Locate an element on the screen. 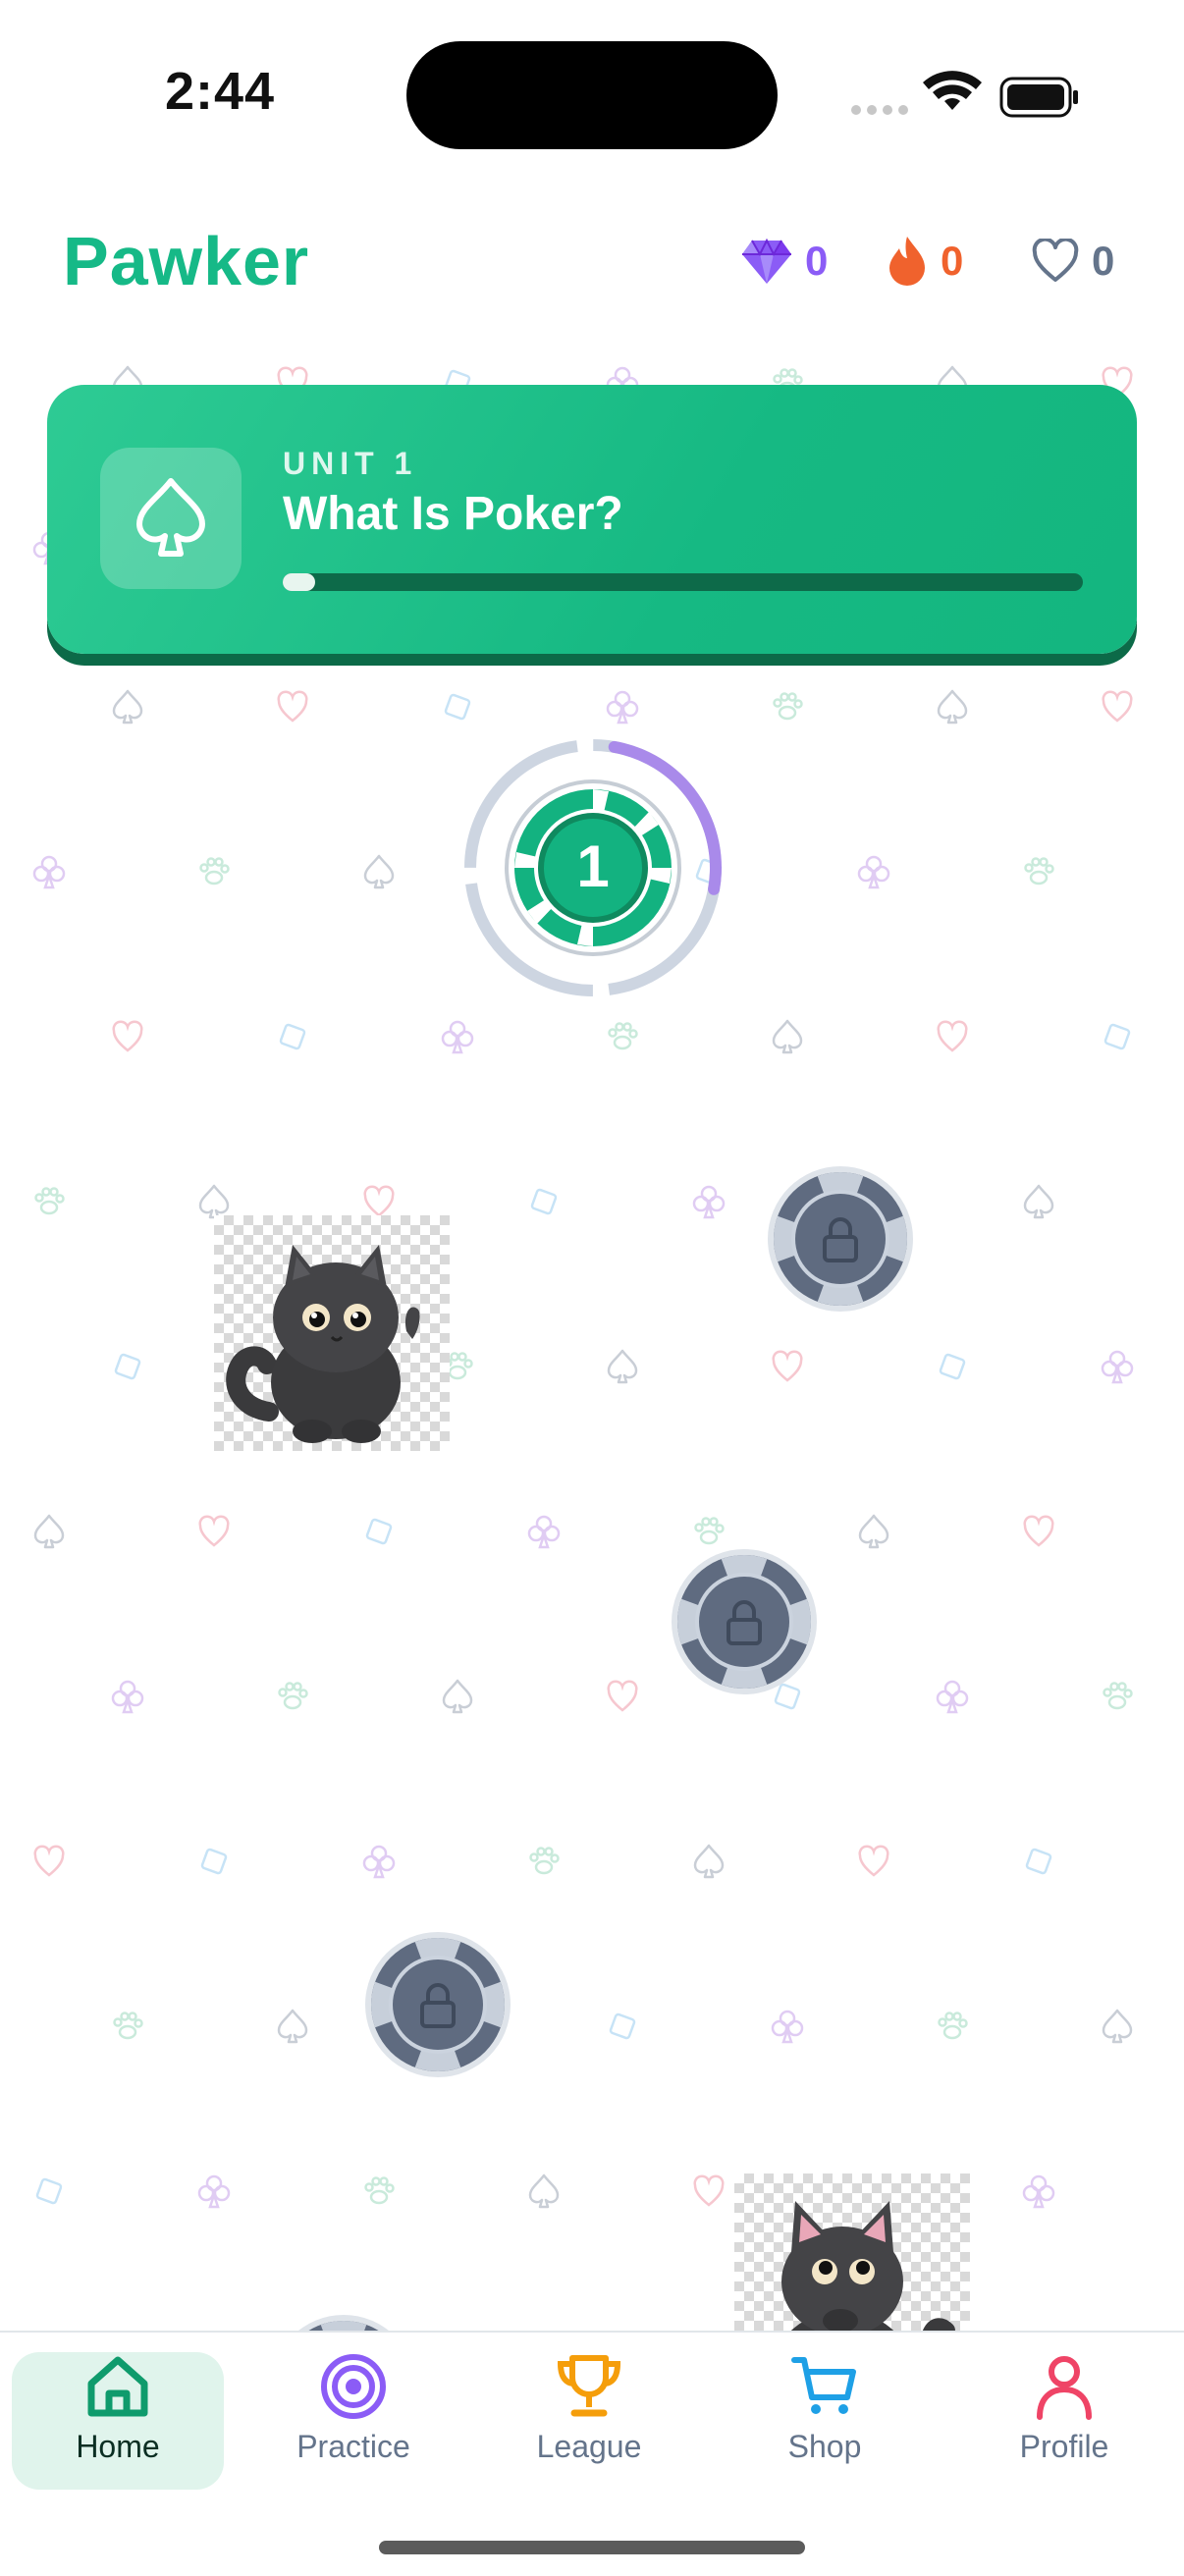  tab-label-shop: Shop is located at coordinates (824, 2446).